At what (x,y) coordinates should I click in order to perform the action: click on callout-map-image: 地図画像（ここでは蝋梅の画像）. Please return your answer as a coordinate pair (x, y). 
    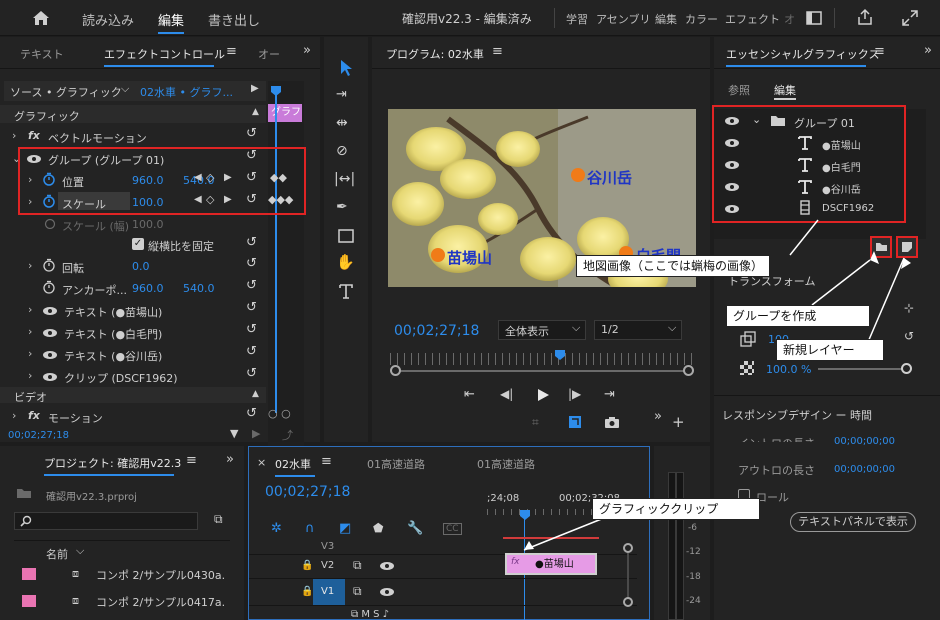
    Looking at the image, I should click on (673, 266).